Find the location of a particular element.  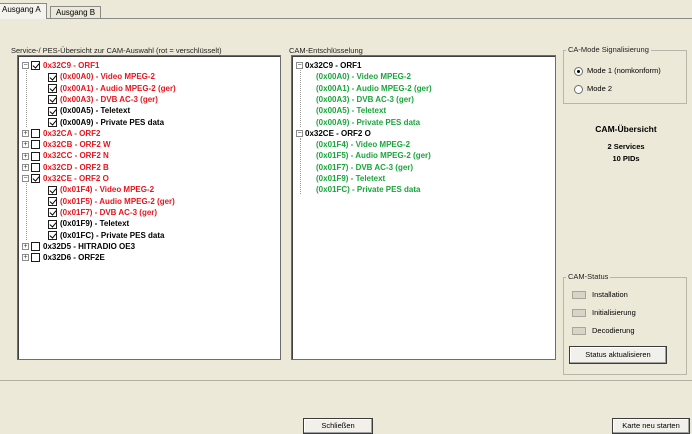

status-led-icon is located at coordinates (579, 331).